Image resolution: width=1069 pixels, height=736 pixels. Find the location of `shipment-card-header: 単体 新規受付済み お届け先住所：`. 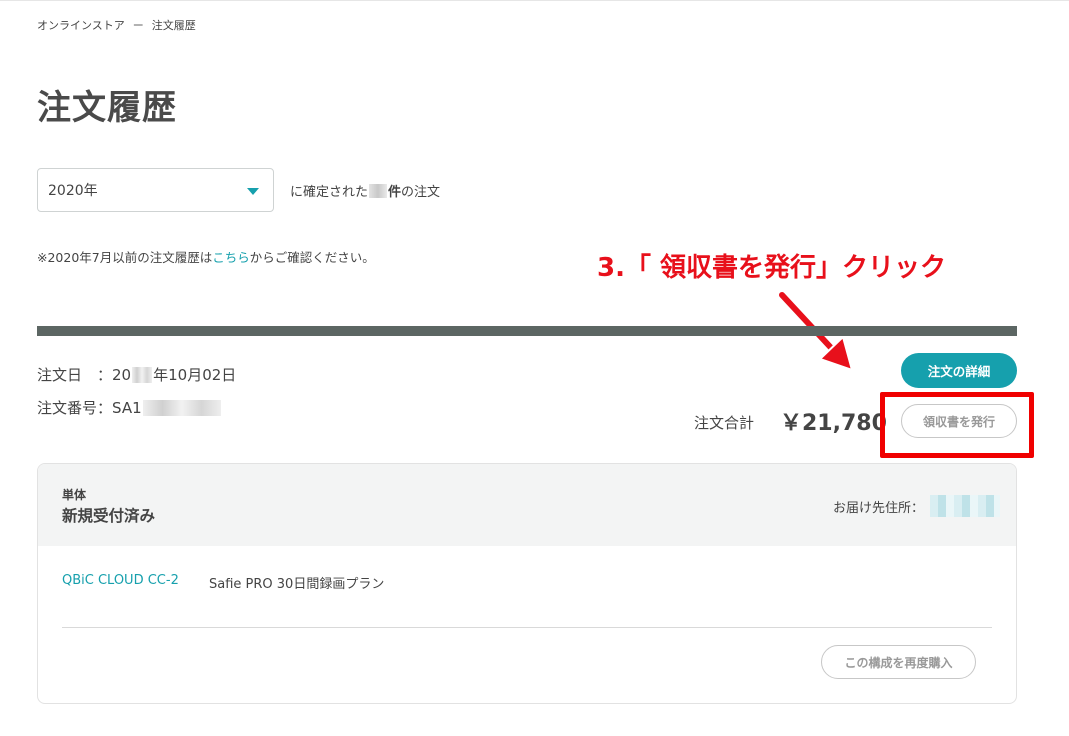

shipment-card-header: 単体 新規受付済み お届け先住所： is located at coordinates (527, 505).